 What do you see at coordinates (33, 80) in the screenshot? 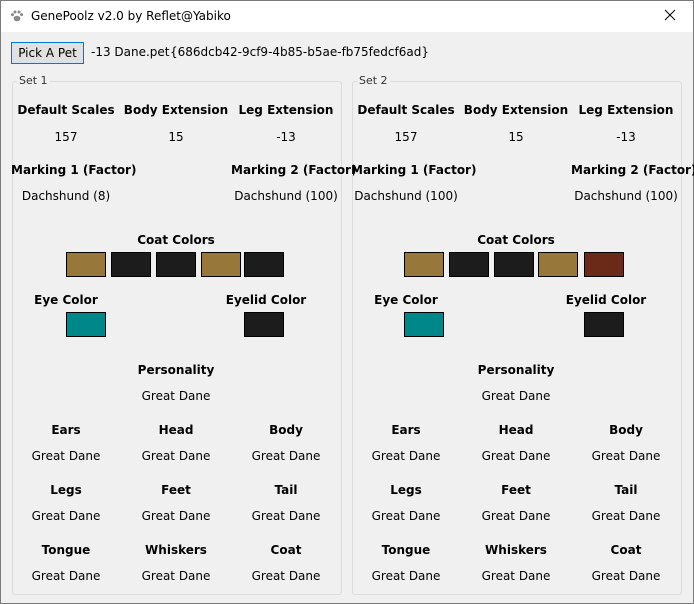
I see `set-1-legend: Set 1` at bounding box center [33, 80].